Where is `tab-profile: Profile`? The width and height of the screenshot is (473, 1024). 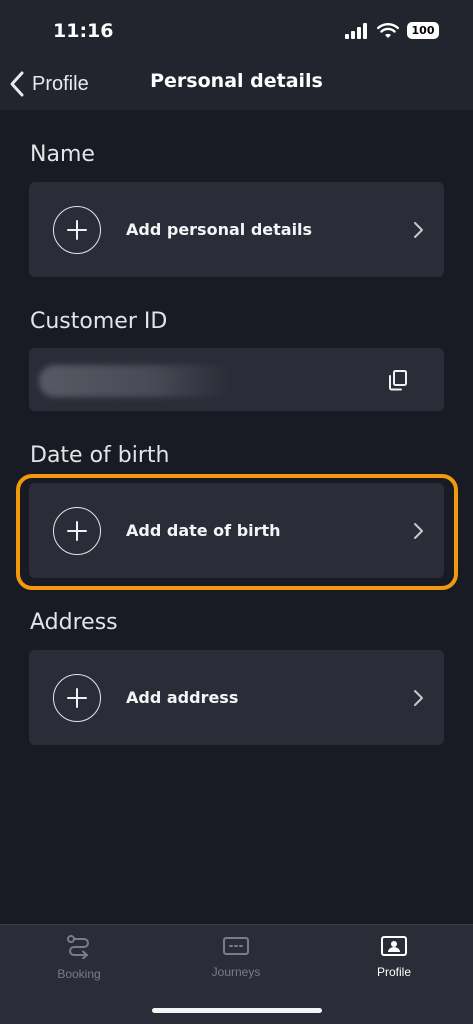
tab-profile: Profile is located at coordinates (394, 957).